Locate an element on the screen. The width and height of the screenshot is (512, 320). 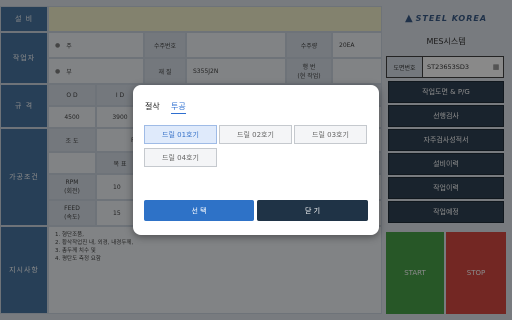
option-drill-01: 드릴 01호기 is located at coordinates (180, 134).